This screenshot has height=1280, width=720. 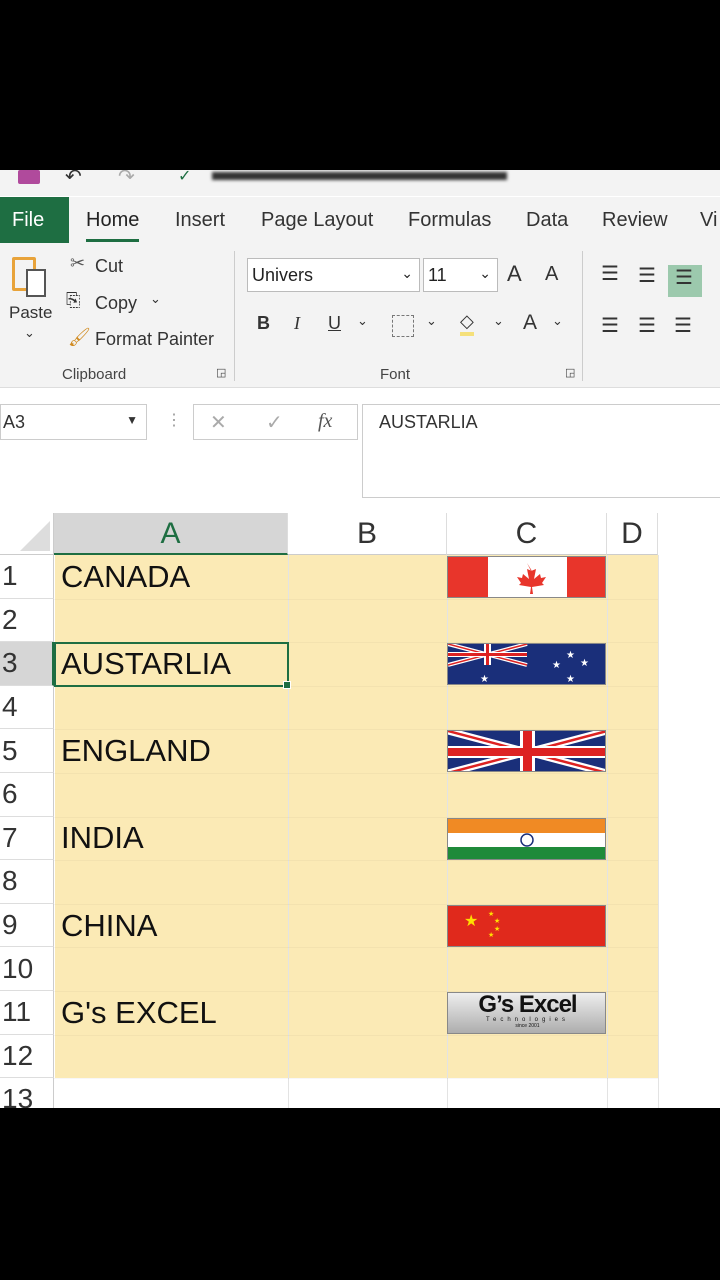 I want to click on format-painter-button: Format Painter, so click(x=154, y=339).